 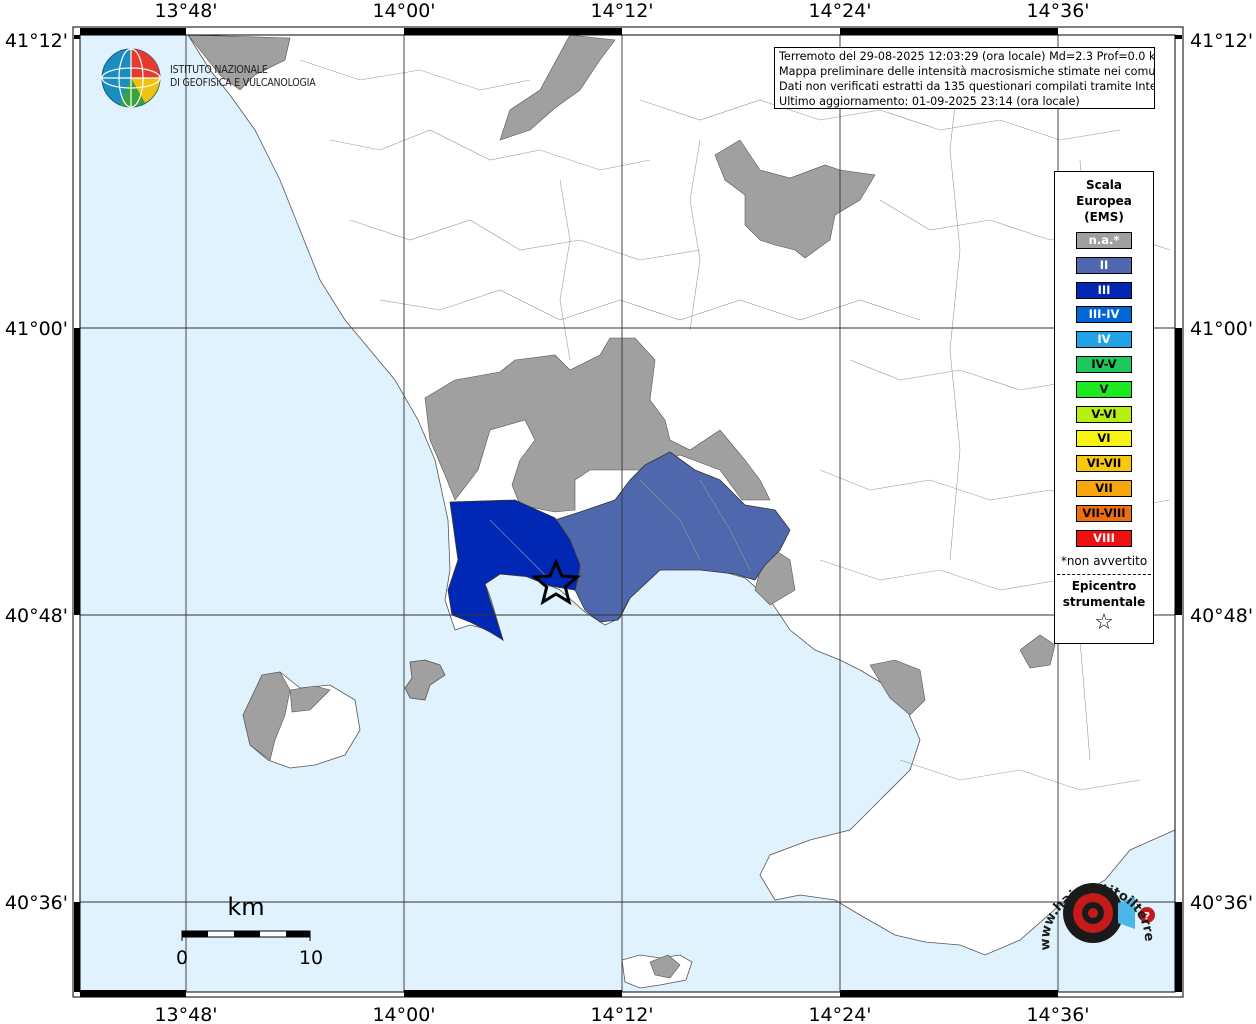 I want to click on legend-title-line-3: (EMS), so click(x=1104, y=217).